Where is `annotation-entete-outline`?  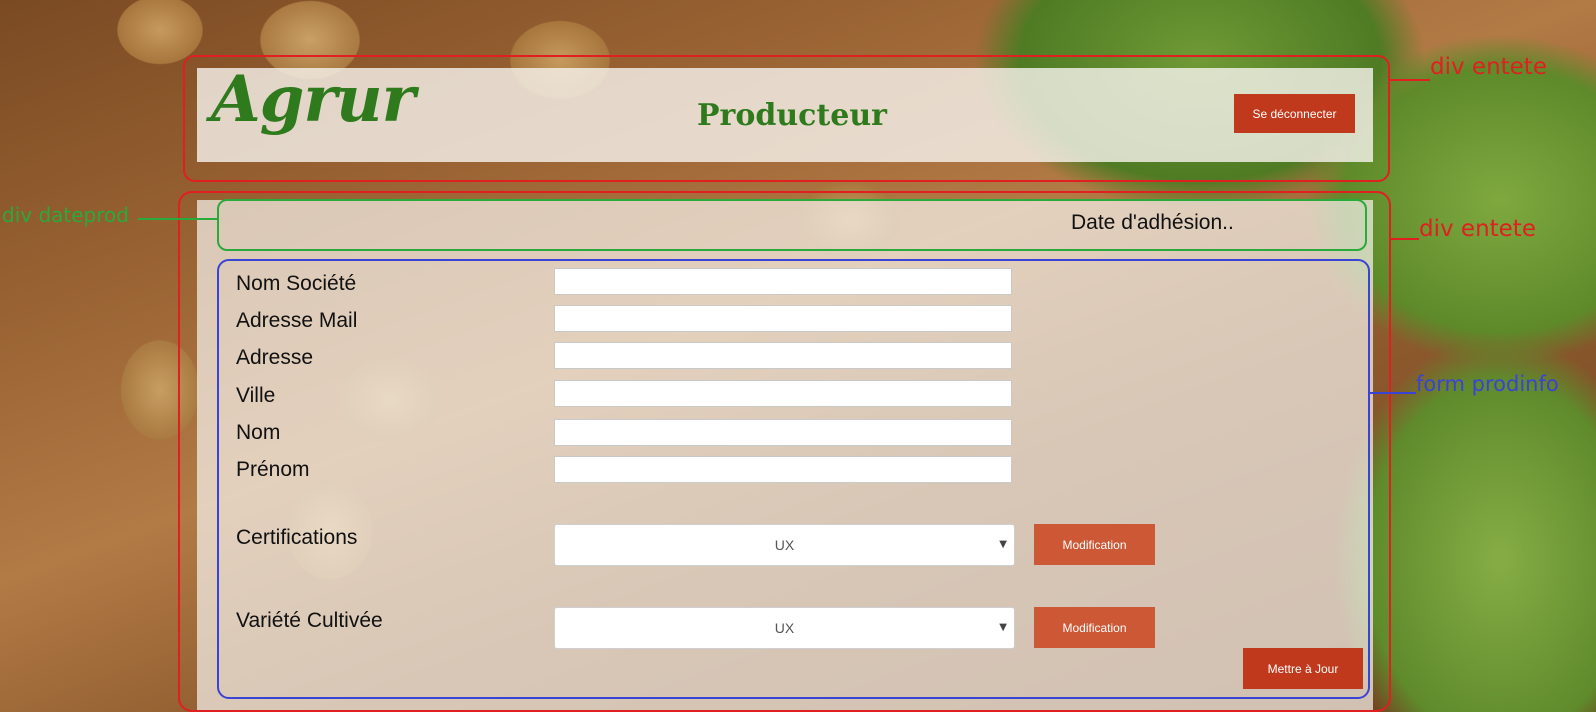 annotation-entete-outline is located at coordinates (786, 118).